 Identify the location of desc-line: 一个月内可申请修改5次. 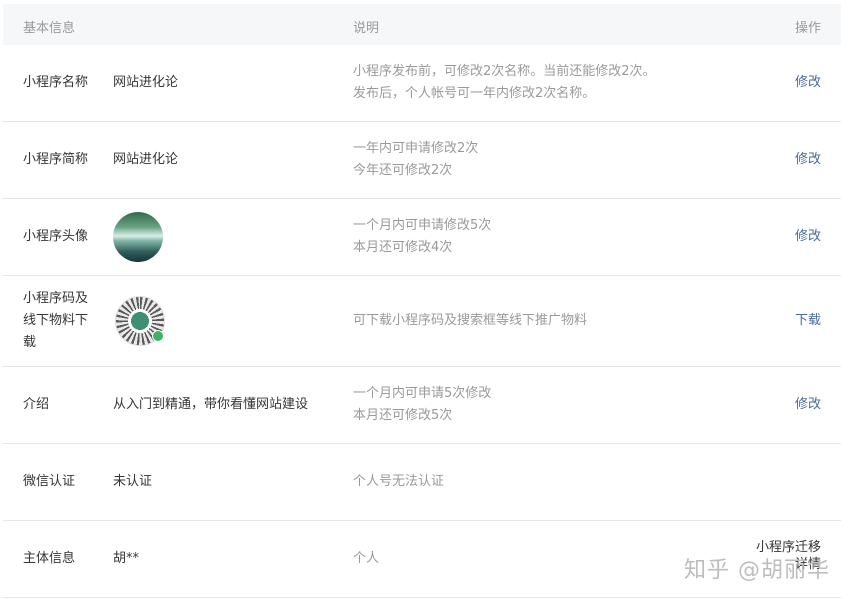
(422, 225).